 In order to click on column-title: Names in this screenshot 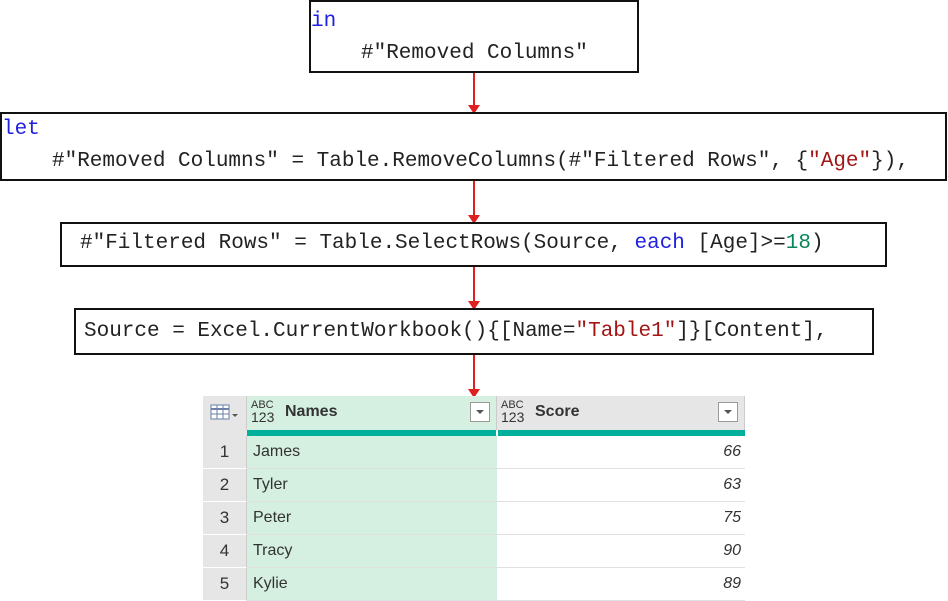, I will do `click(311, 411)`.